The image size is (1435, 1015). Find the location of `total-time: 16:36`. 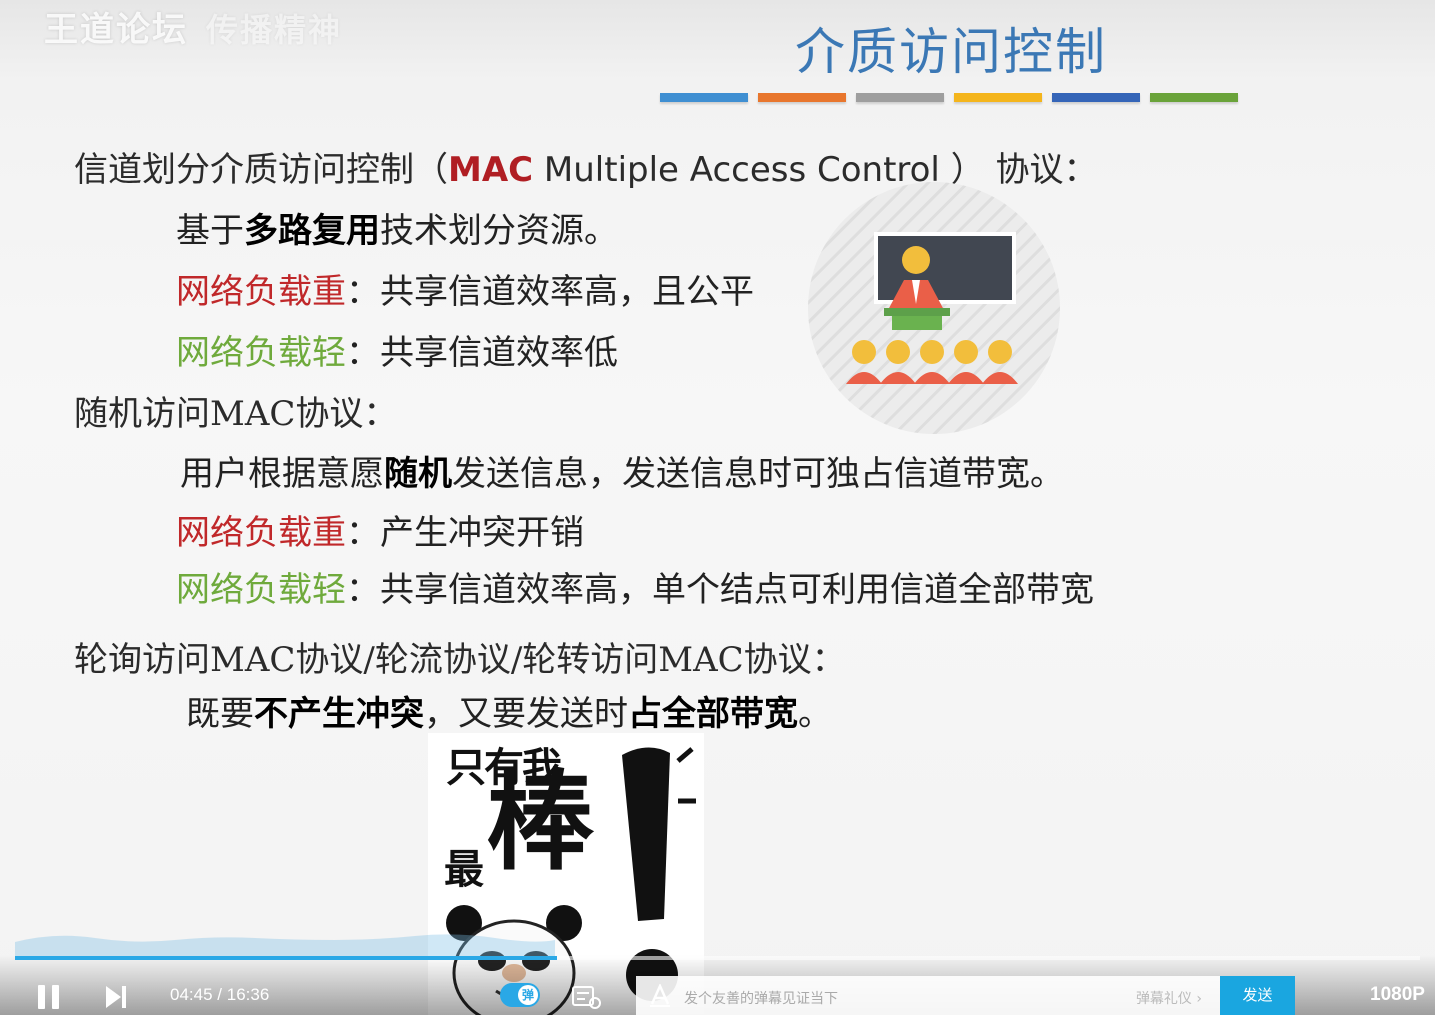

total-time: 16:36 is located at coordinates (248, 994).